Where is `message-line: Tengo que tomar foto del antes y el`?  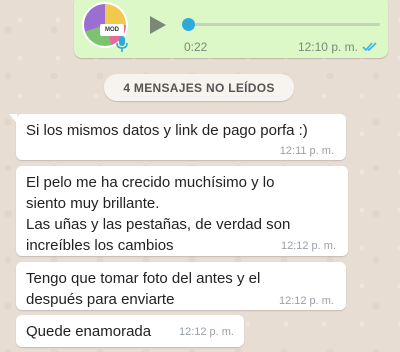
message-line: Tengo que tomar foto del antes y el is located at coordinates (143, 278).